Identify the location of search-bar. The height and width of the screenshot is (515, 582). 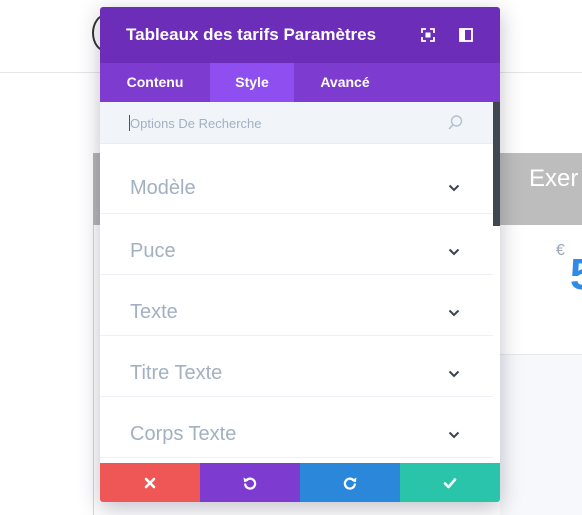
(296, 123).